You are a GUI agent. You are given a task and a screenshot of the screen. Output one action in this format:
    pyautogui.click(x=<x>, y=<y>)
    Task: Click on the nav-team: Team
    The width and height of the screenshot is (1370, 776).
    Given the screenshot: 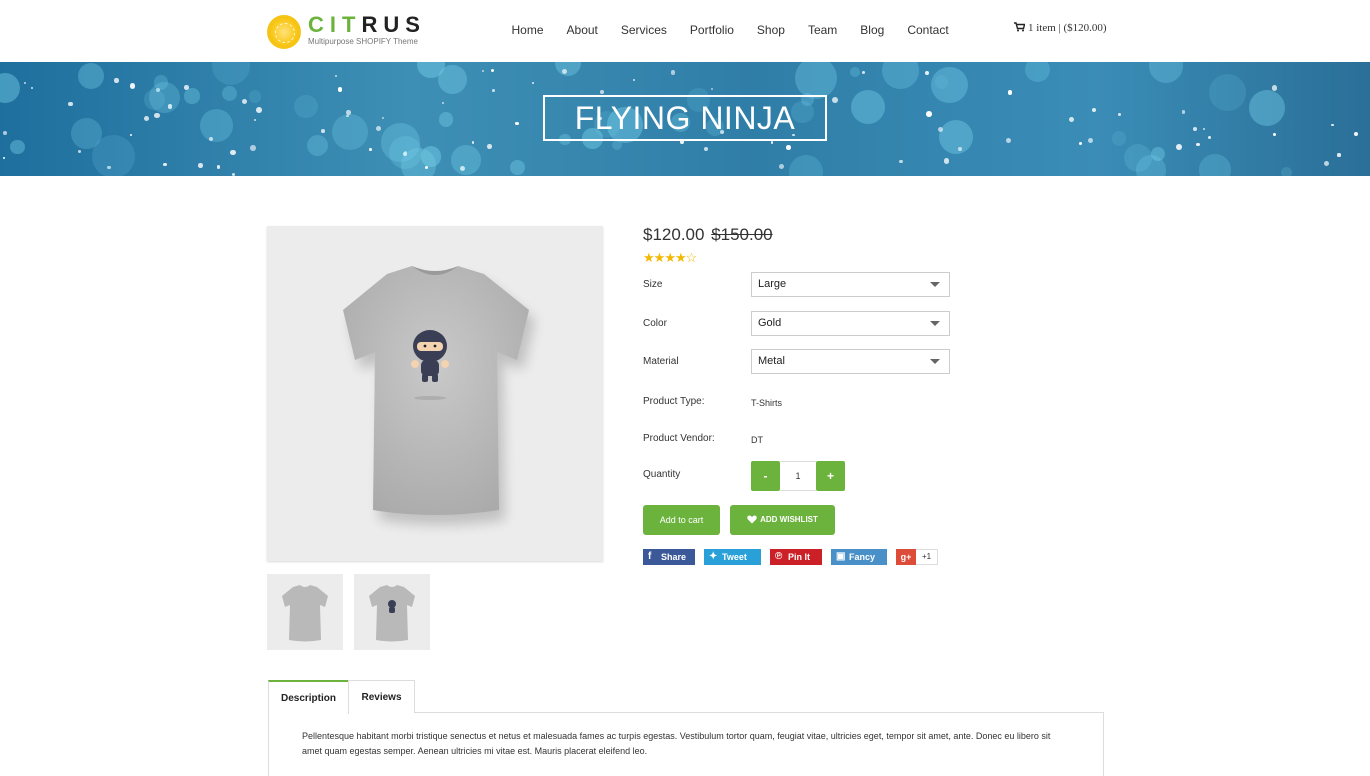 What is the action you would take?
    pyautogui.click(x=822, y=30)
    